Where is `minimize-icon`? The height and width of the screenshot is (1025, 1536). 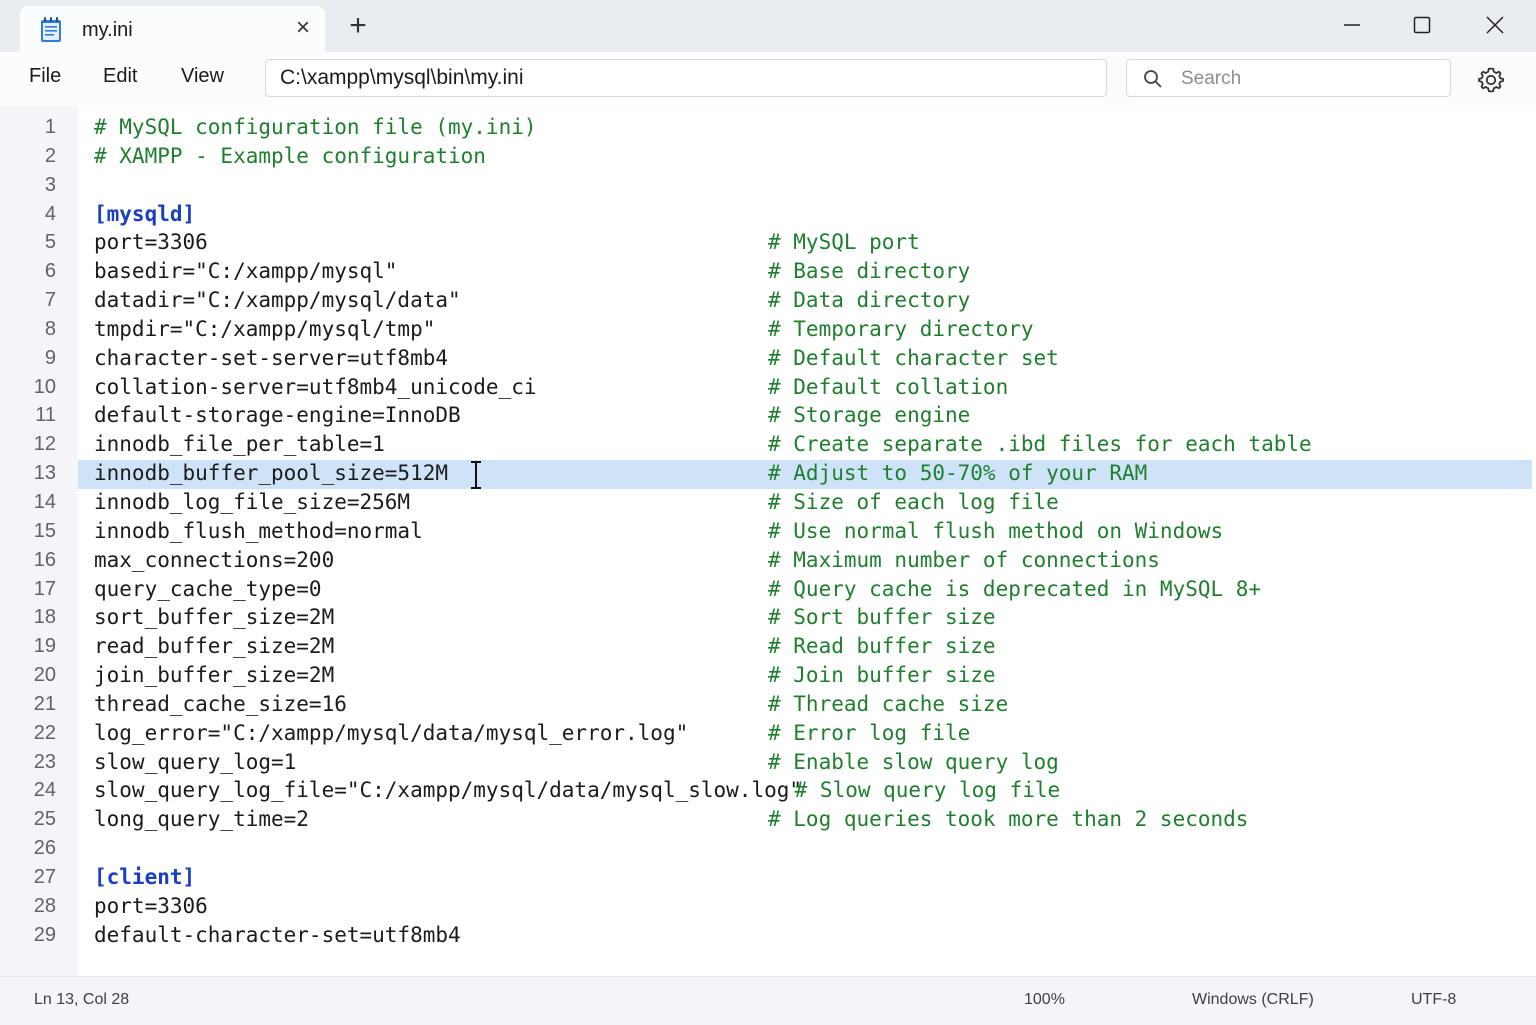
minimize-icon is located at coordinates (1352, 25).